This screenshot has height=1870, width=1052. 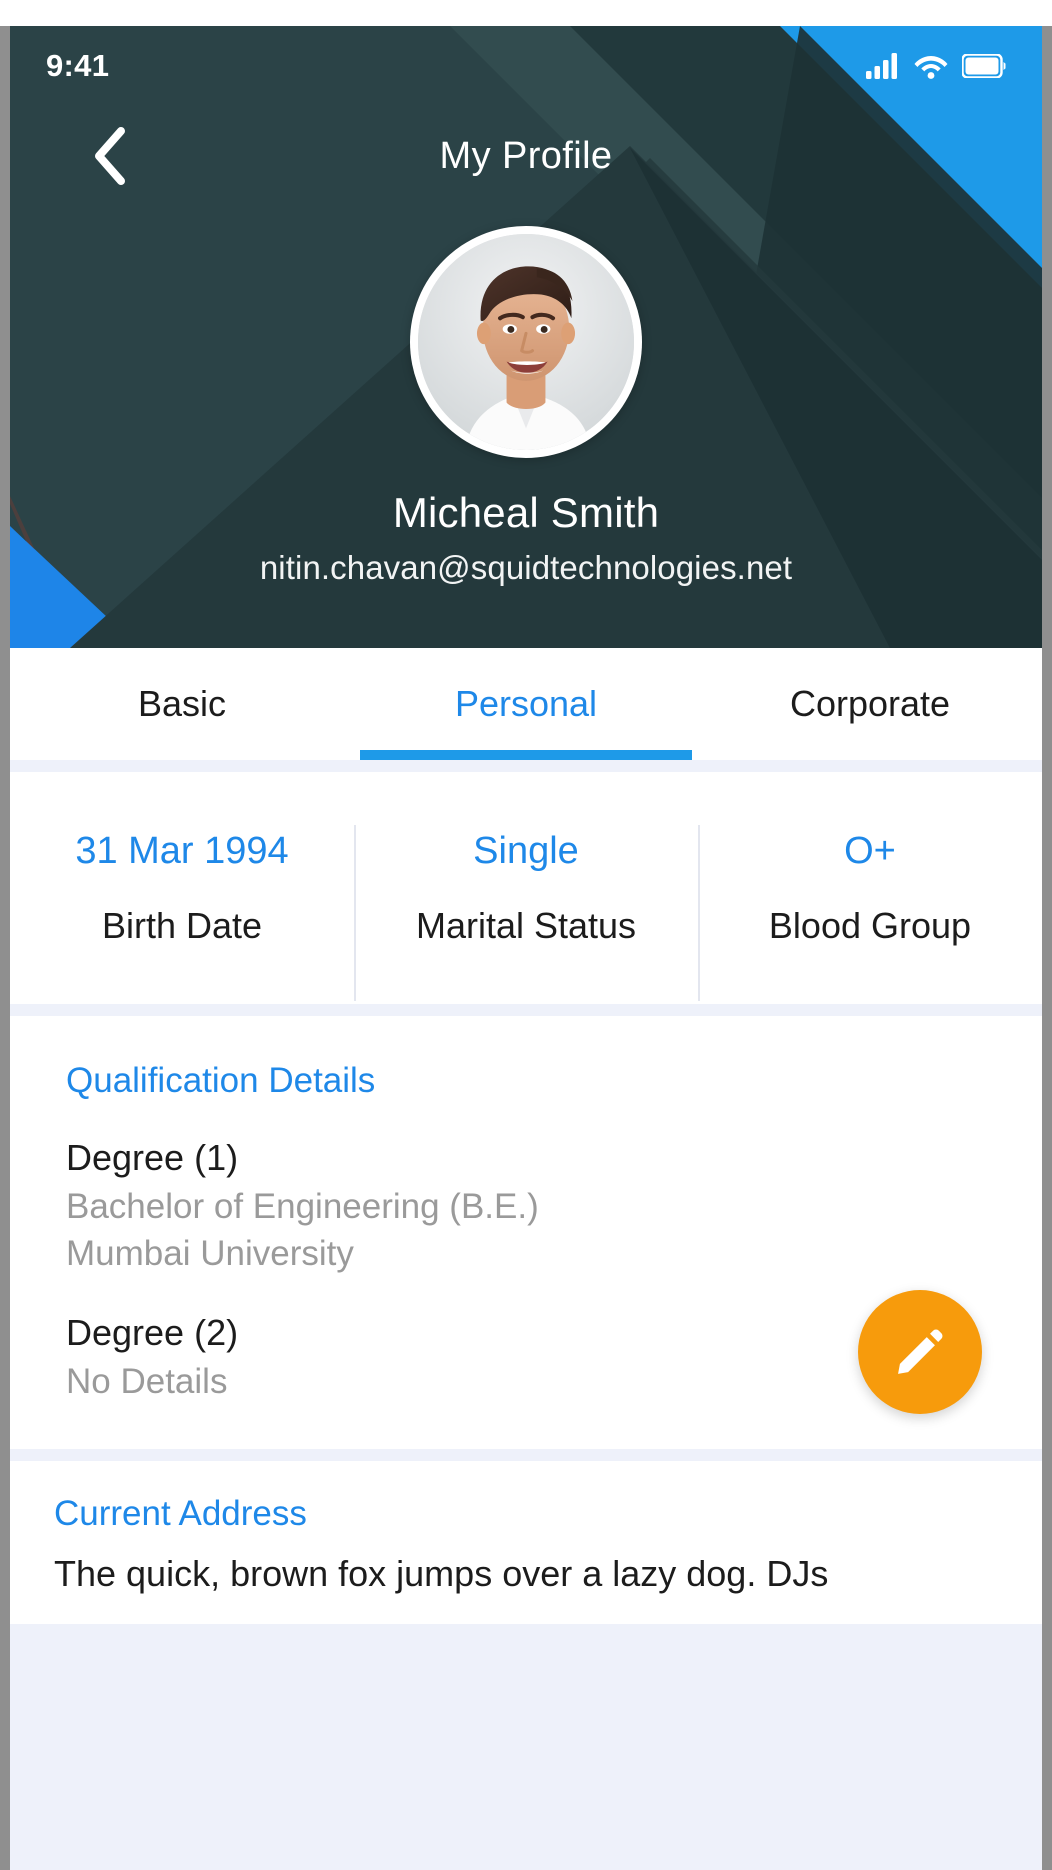 What do you see at coordinates (881, 66) in the screenshot?
I see `signal-bars-icon` at bounding box center [881, 66].